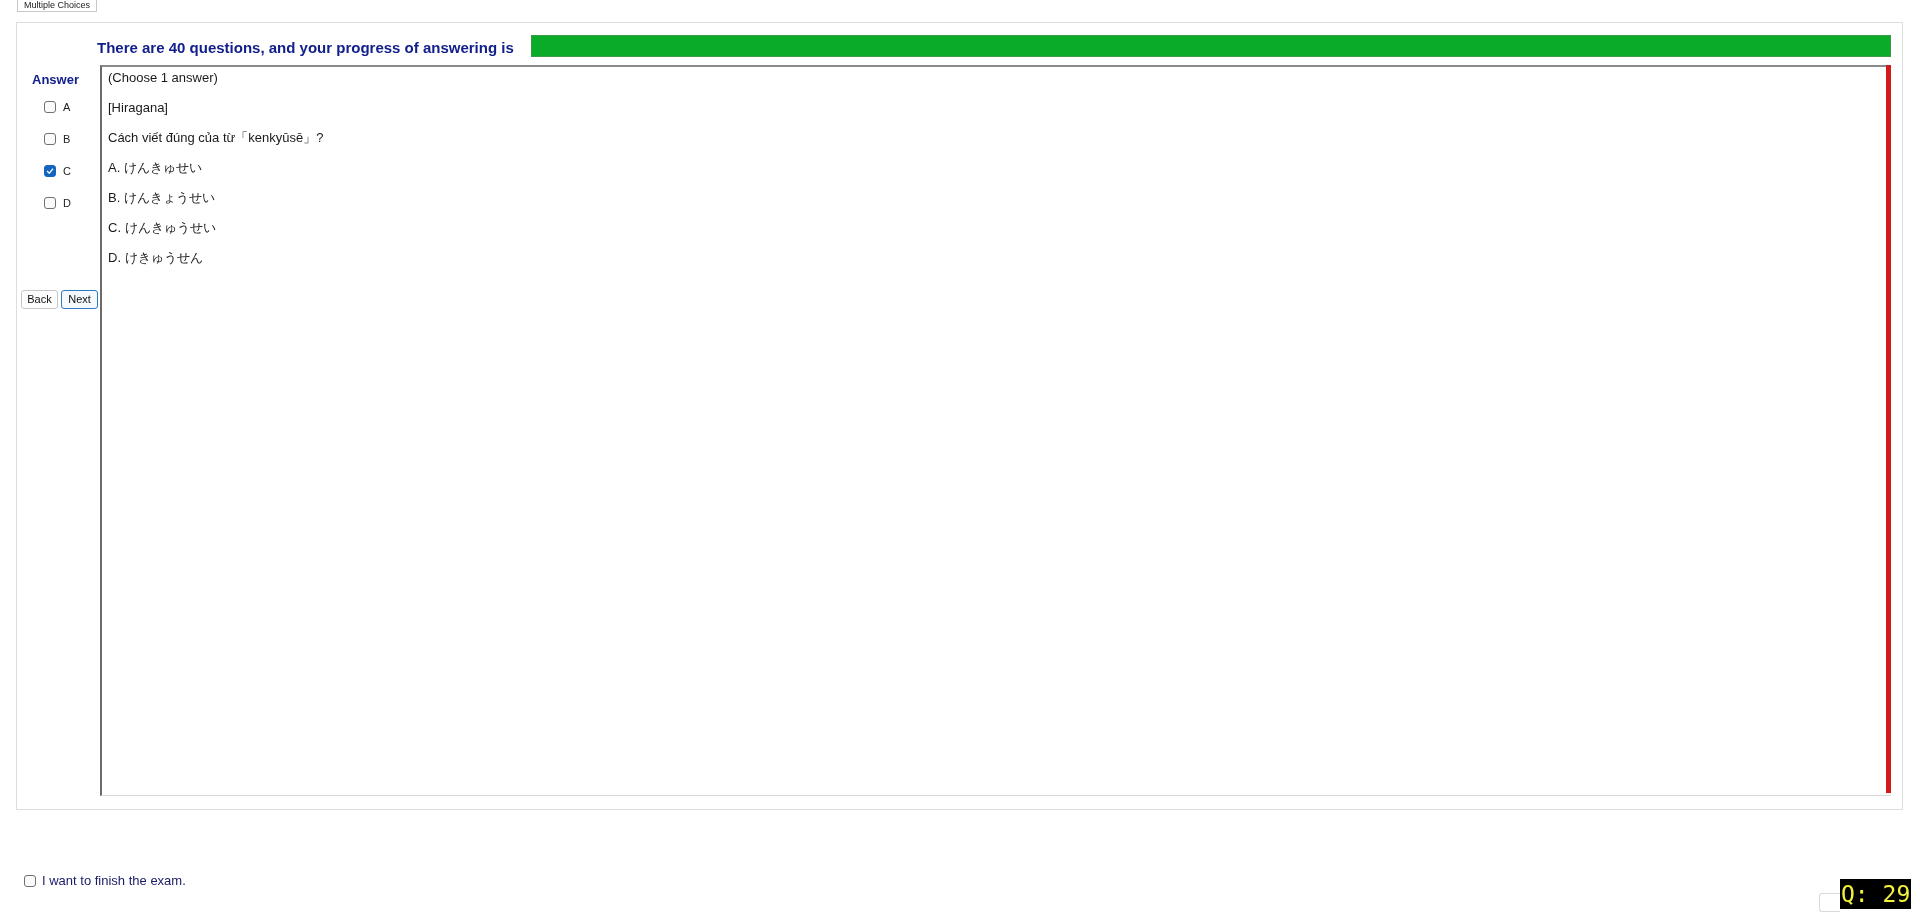 This screenshot has height=920, width=1920. What do you see at coordinates (162, 228) in the screenshot?
I see `question-line: C. けんきゅうせい` at bounding box center [162, 228].